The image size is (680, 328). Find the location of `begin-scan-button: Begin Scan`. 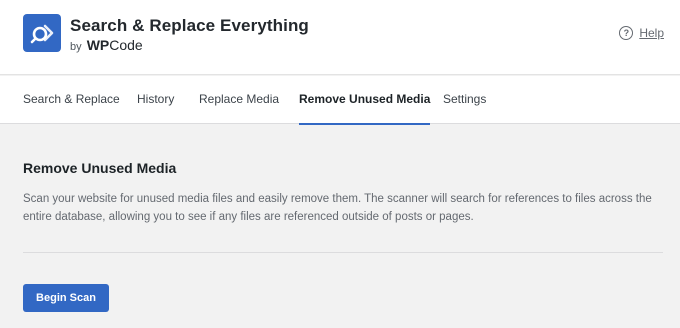

begin-scan-button: Begin Scan is located at coordinates (66, 298).